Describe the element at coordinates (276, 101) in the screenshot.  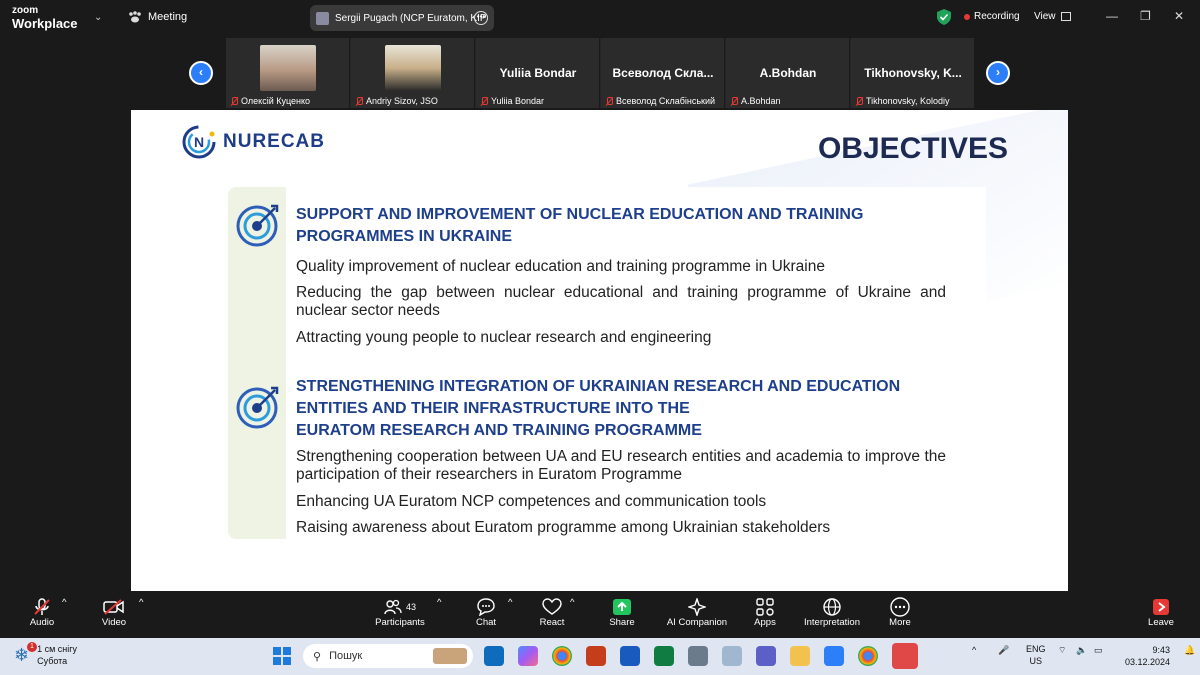
I see `participant-name: Олексій Куценко` at that location.